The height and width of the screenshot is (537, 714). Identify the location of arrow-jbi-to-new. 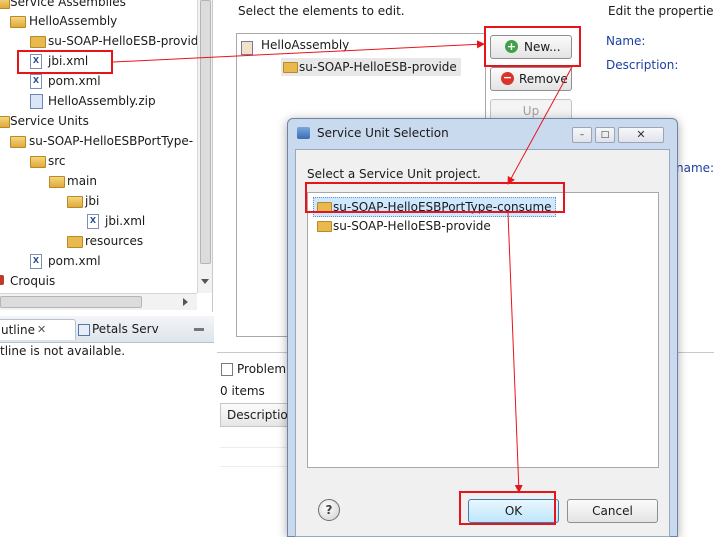
(298, 51).